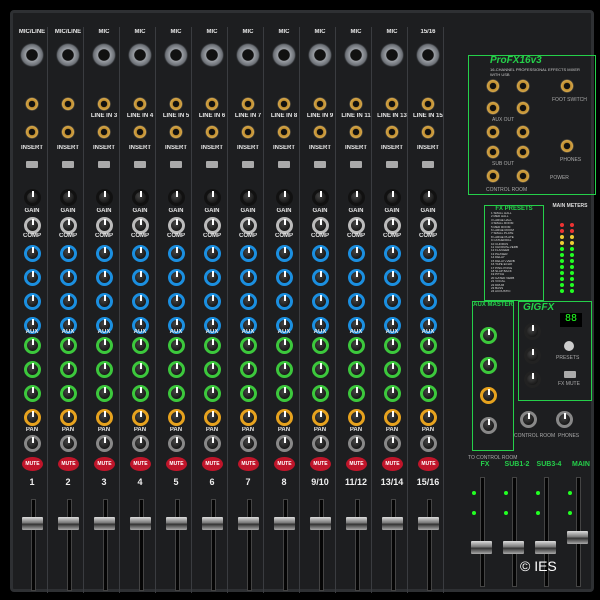 This screenshot has height=600, width=600. What do you see at coordinates (564, 419) in the screenshot?
I see `phones-knob` at bounding box center [564, 419].